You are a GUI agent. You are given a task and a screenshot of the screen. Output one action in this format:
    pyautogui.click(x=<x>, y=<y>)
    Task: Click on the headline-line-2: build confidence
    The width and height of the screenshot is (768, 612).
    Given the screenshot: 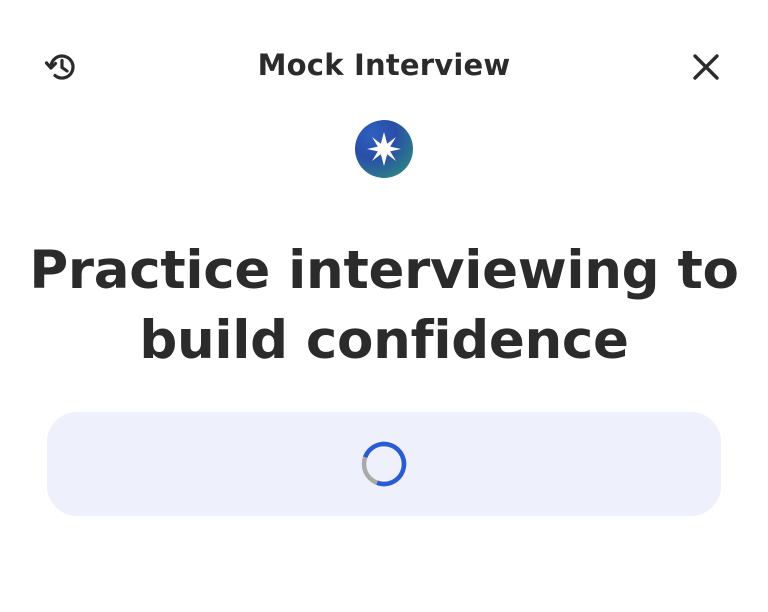 What is the action you would take?
    pyautogui.click(x=384, y=340)
    